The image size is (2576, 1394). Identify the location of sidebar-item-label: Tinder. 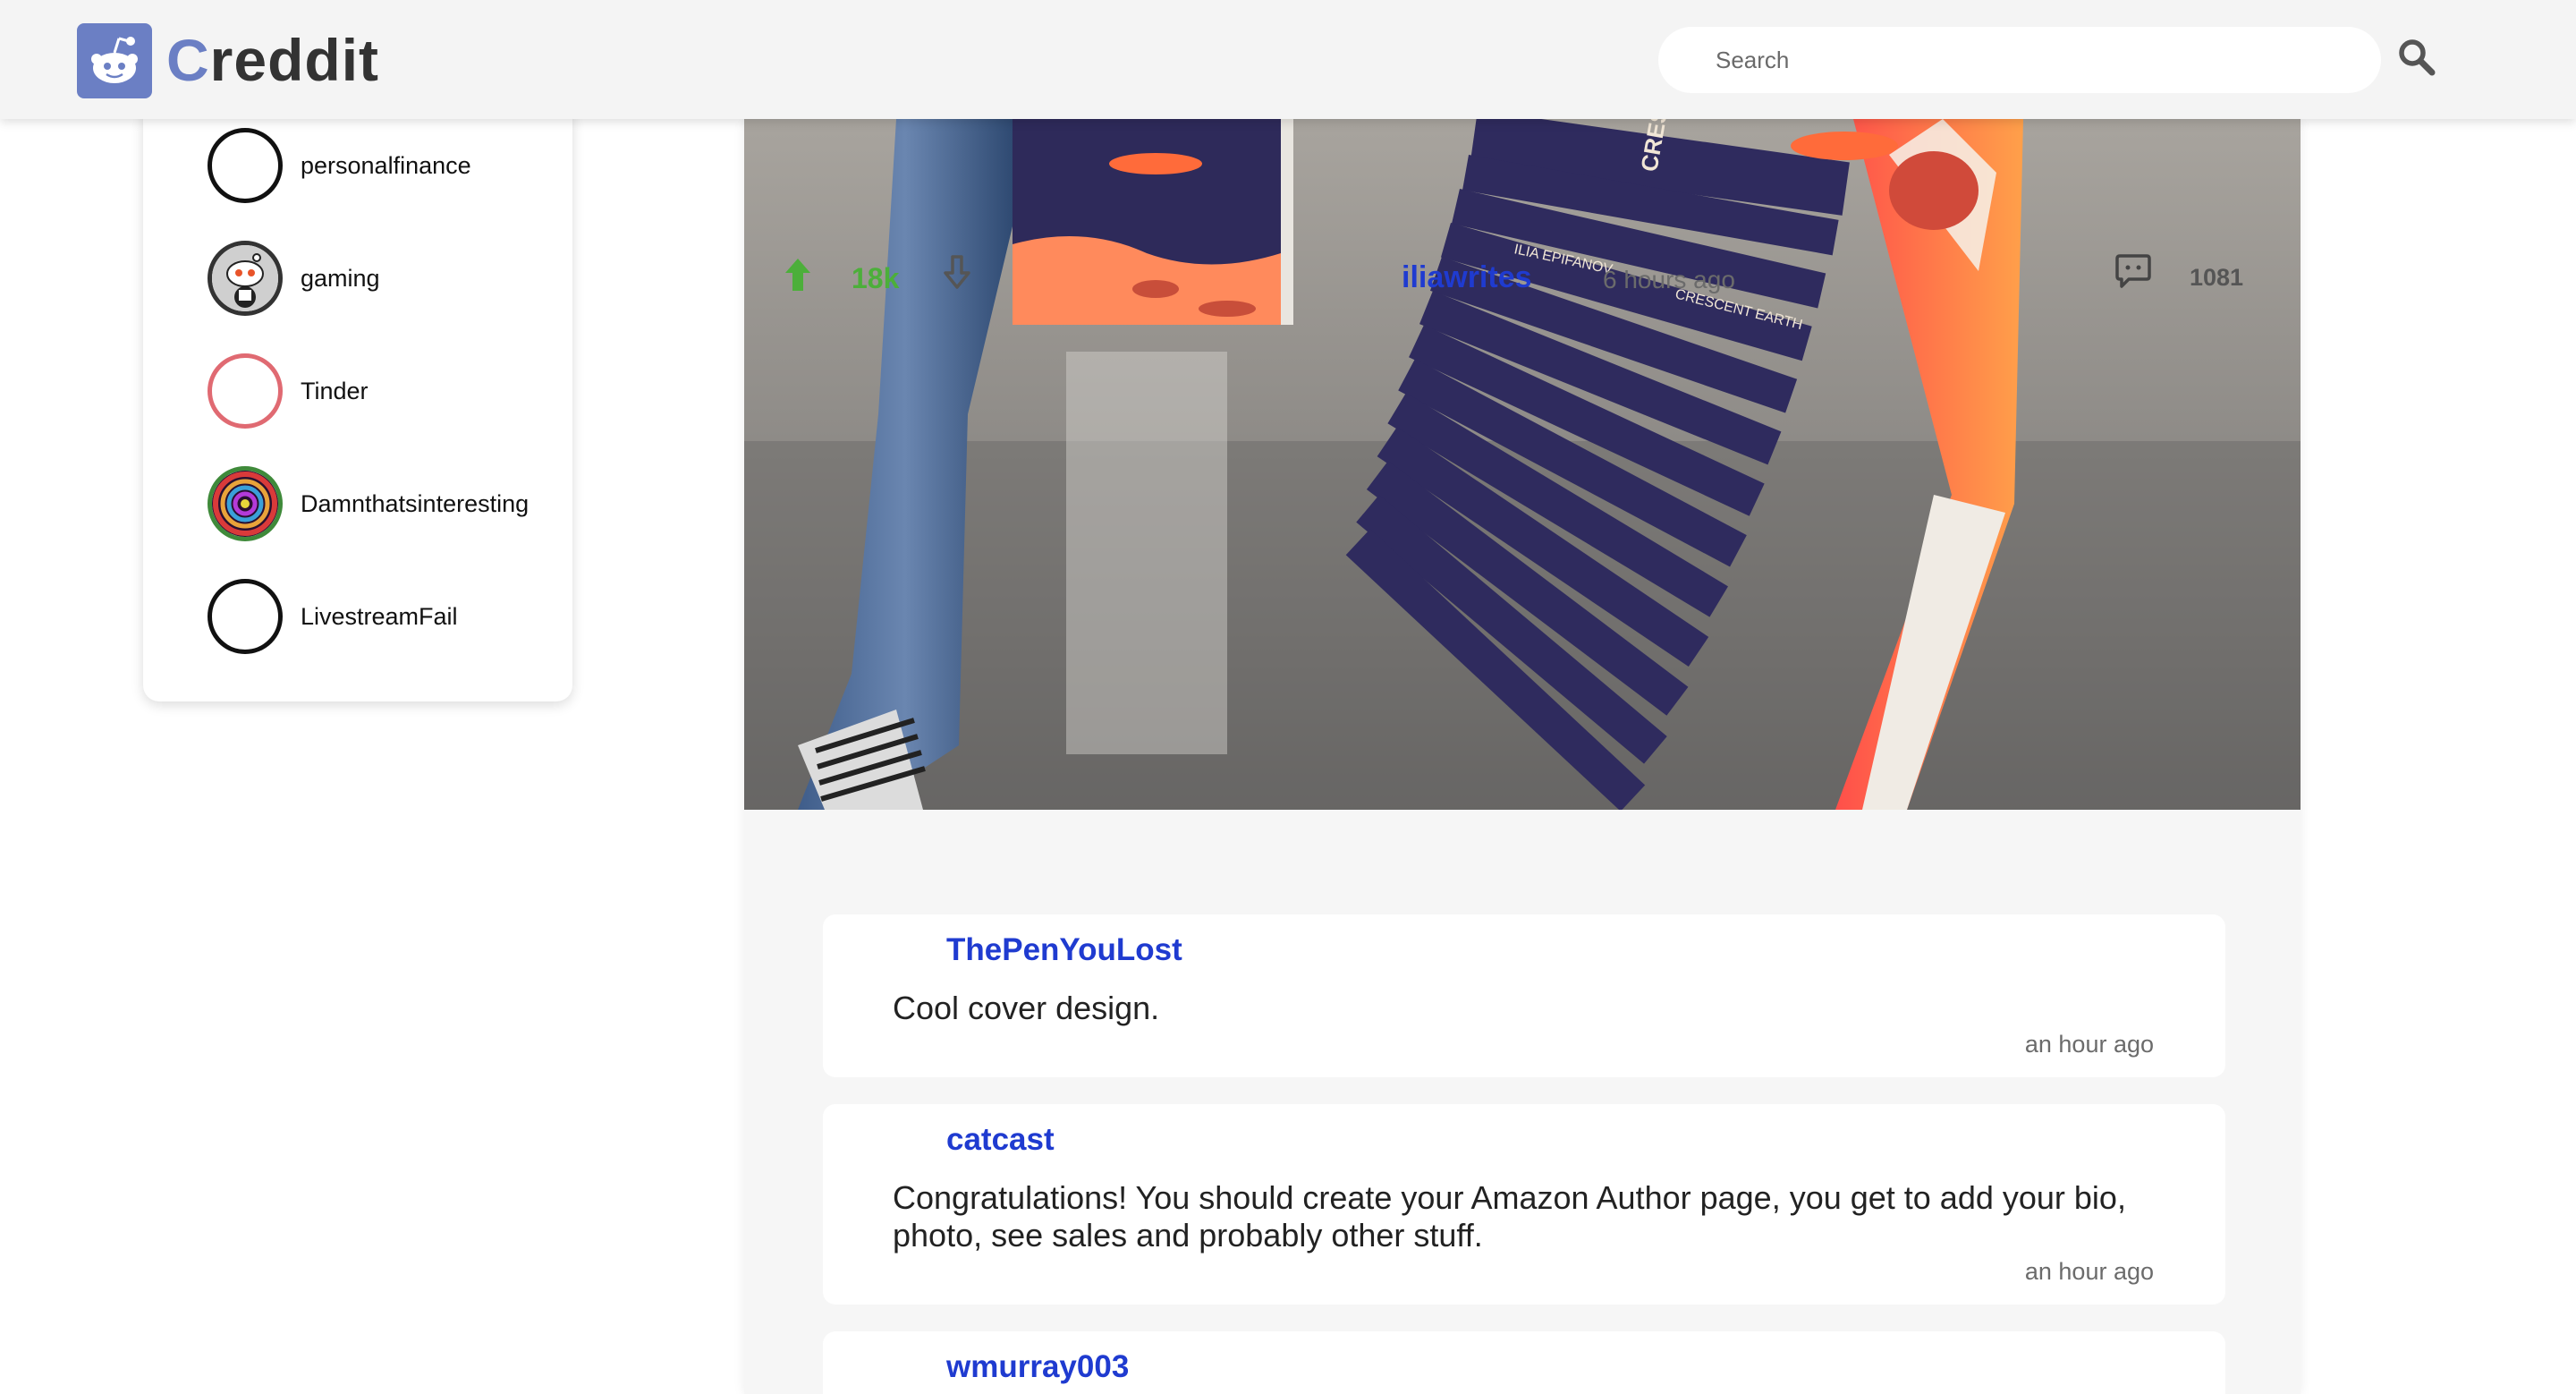
(335, 390).